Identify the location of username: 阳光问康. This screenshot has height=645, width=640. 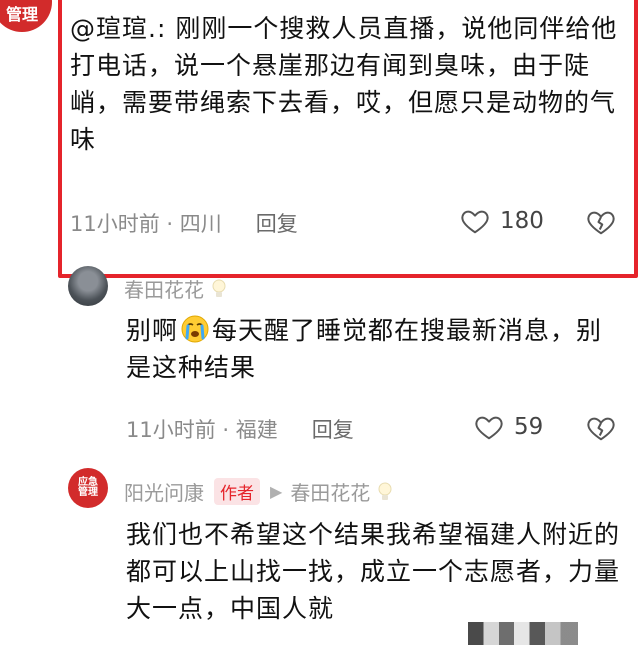
(164, 493).